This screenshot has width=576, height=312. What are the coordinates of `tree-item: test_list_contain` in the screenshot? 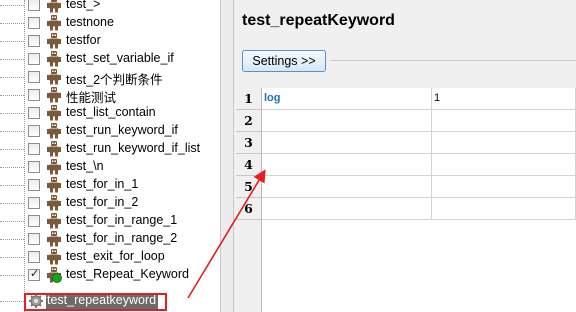 It's located at (110, 113).